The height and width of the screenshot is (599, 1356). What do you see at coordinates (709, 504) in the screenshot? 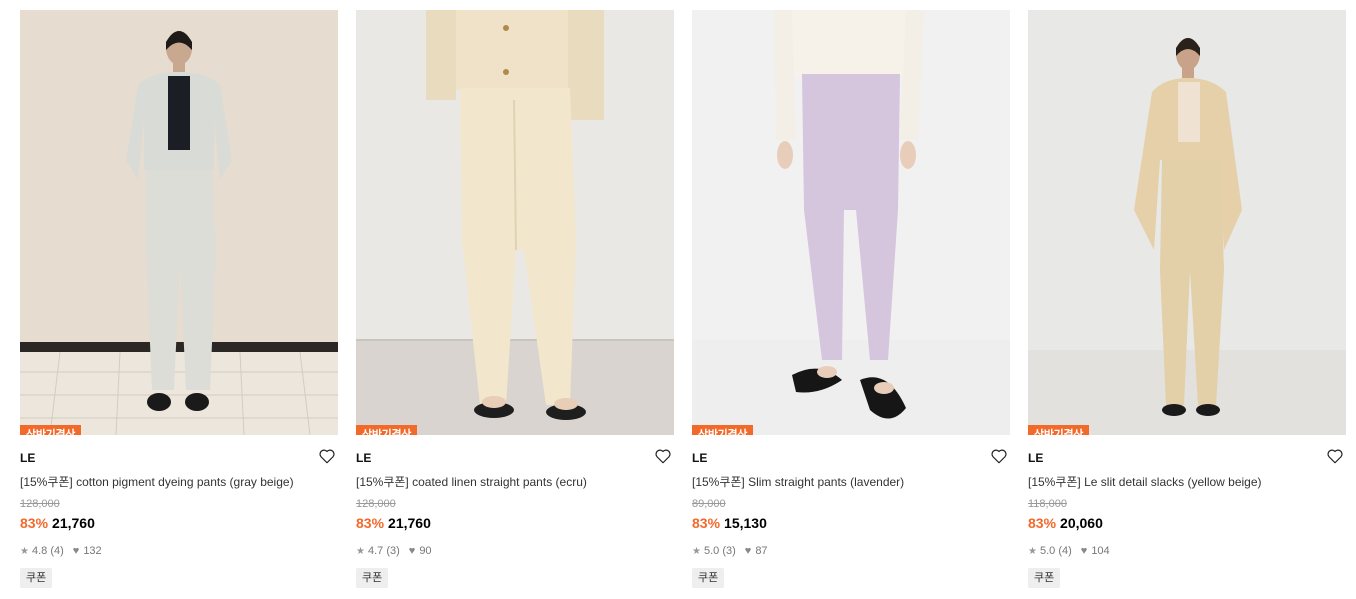
I see `original-price: 89,000` at bounding box center [709, 504].